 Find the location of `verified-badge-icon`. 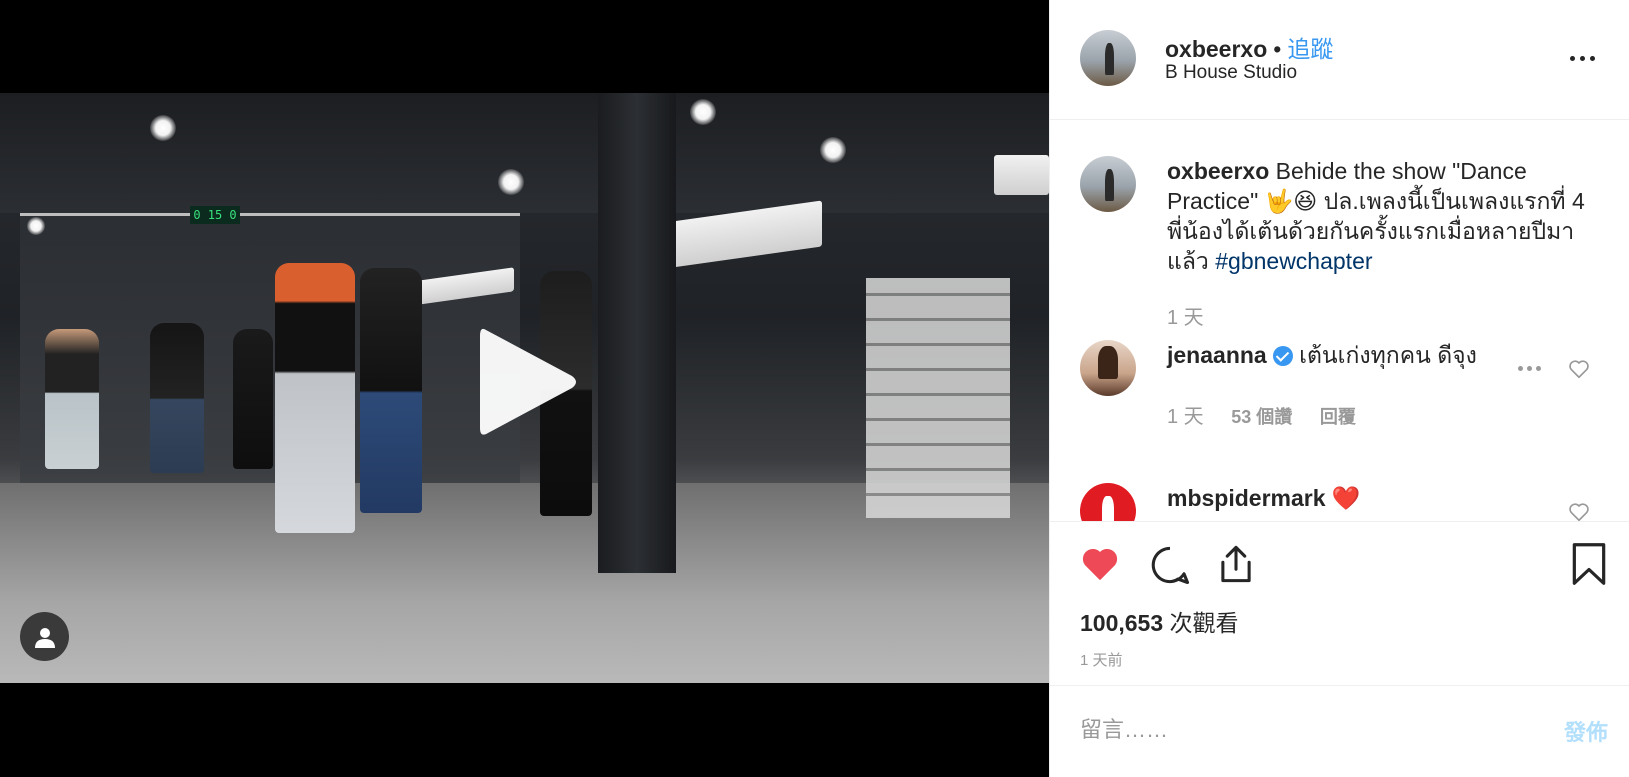

verified-badge-icon is located at coordinates (1282, 356).